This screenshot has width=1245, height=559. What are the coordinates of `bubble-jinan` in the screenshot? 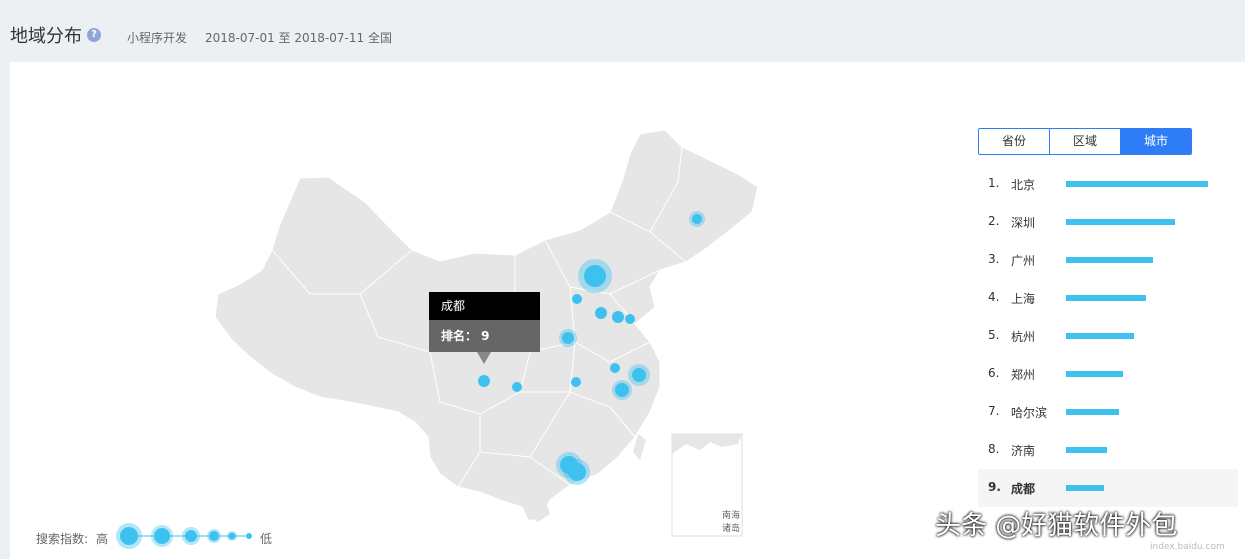 It's located at (601, 313).